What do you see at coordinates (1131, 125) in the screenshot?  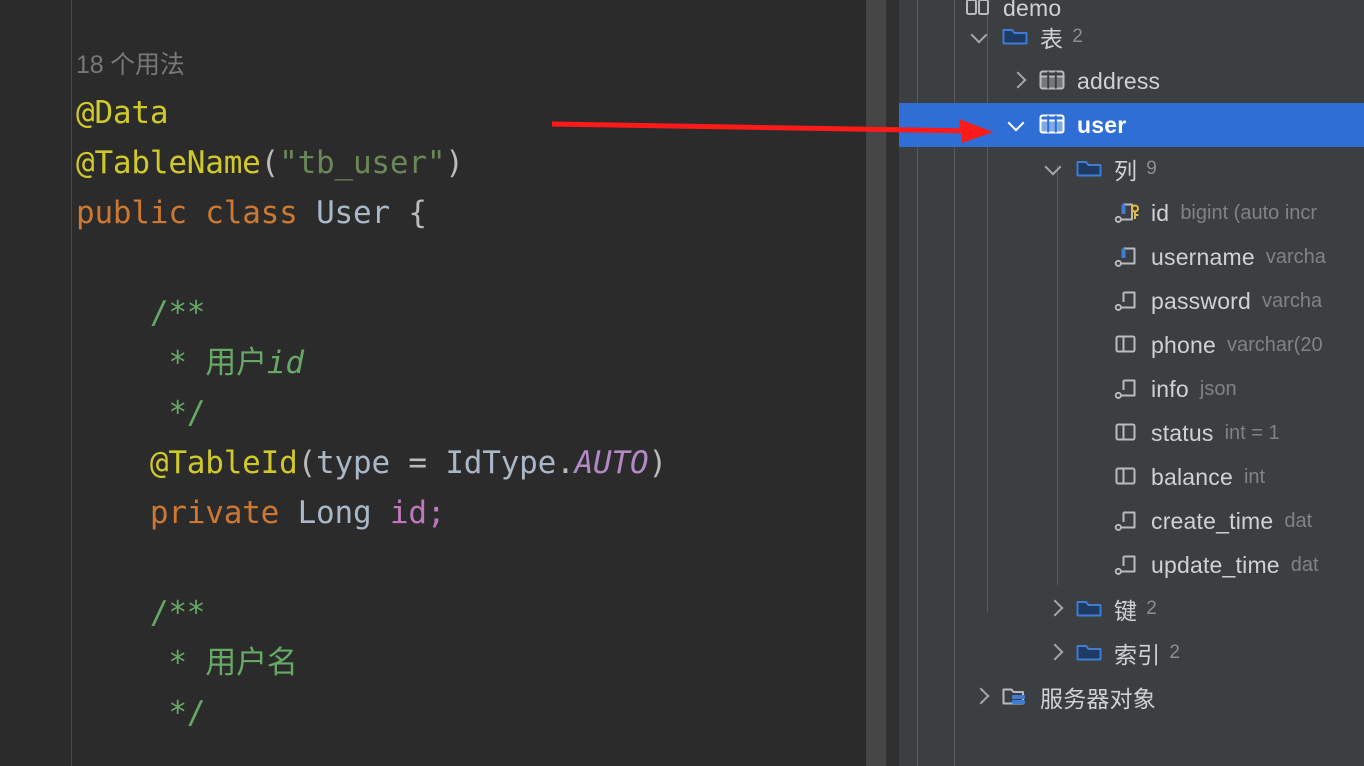 I see `tree-row-user: user` at bounding box center [1131, 125].